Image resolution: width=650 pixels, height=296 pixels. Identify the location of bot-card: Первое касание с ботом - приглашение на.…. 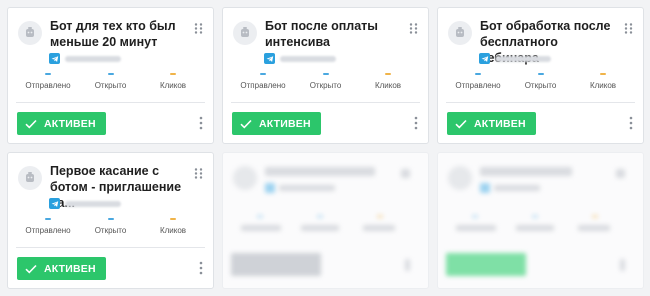
(110, 220).